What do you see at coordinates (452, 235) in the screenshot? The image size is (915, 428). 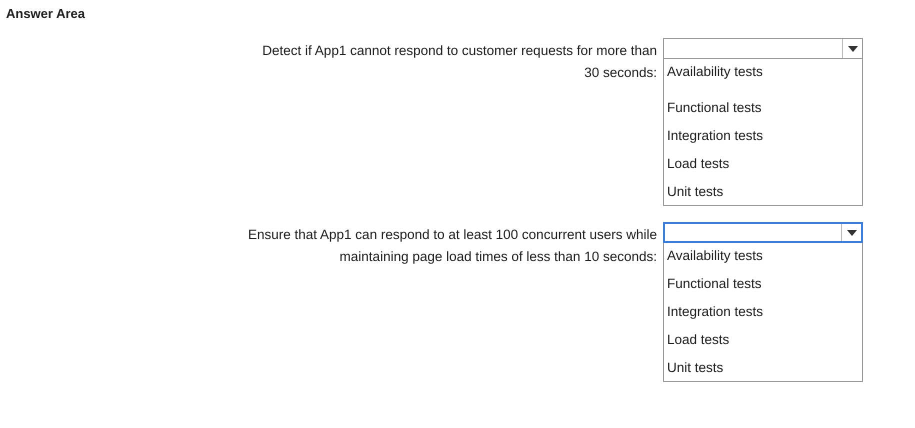 I see `question-text: Ensure that App1 can respond to at least 100 concurrent users while` at bounding box center [452, 235].